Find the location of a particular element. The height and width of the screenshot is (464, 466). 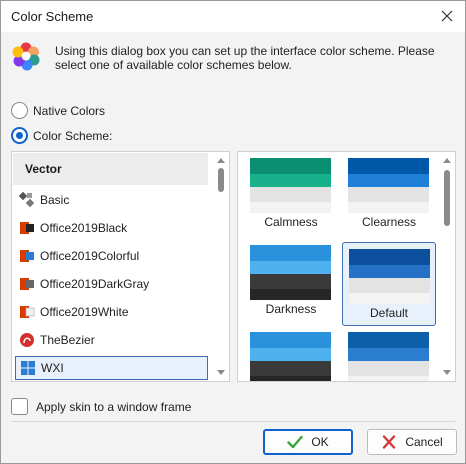

cancel-label: Cancel is located at coordinates (424, 442).